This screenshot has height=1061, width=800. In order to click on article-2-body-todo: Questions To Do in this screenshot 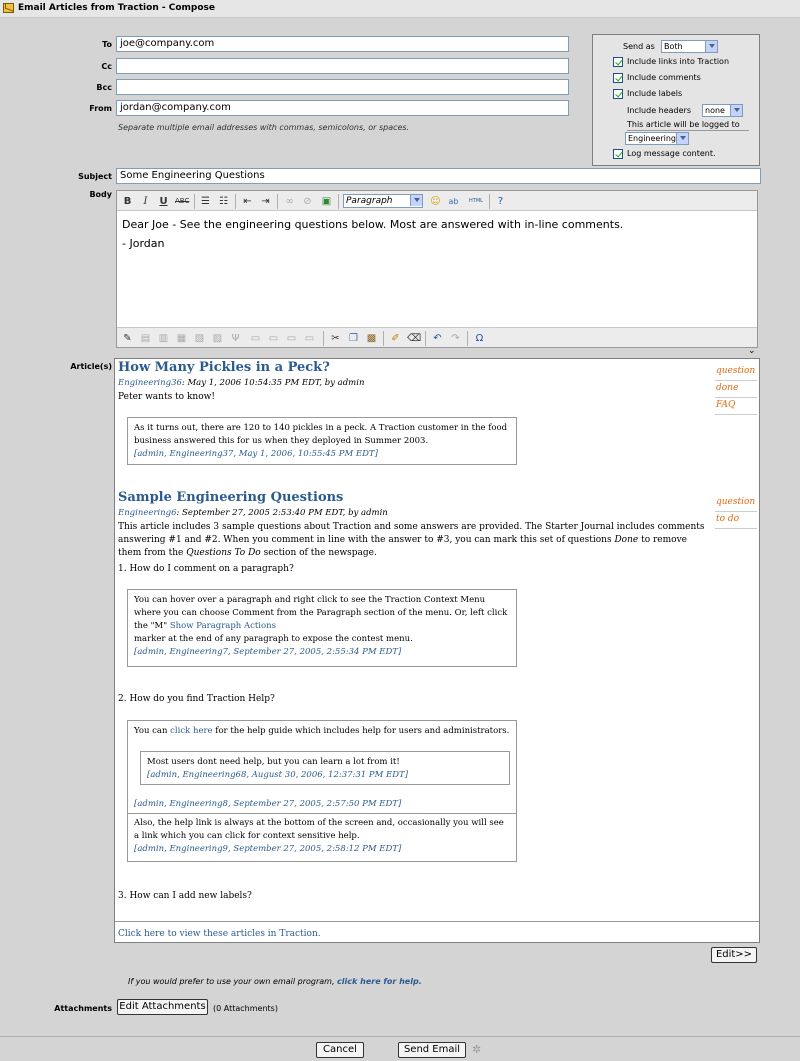, I will do `click(223, 553)`.